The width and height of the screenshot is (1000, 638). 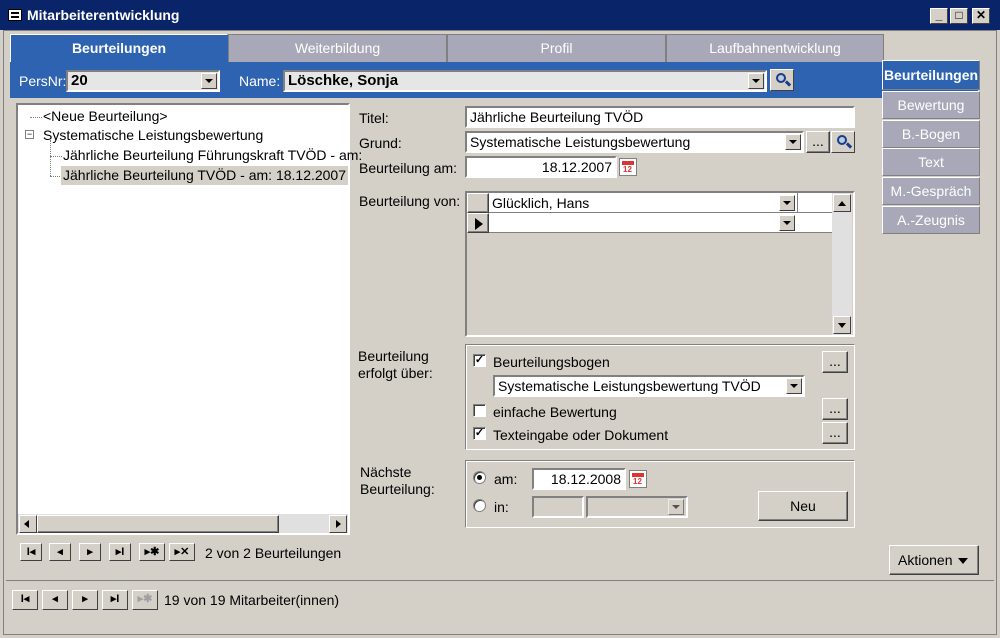 What do you see at coordinates (925, 560) in the screenshot?
I see `aktionen-label: Aktionen` at bounding box center [925, 560].